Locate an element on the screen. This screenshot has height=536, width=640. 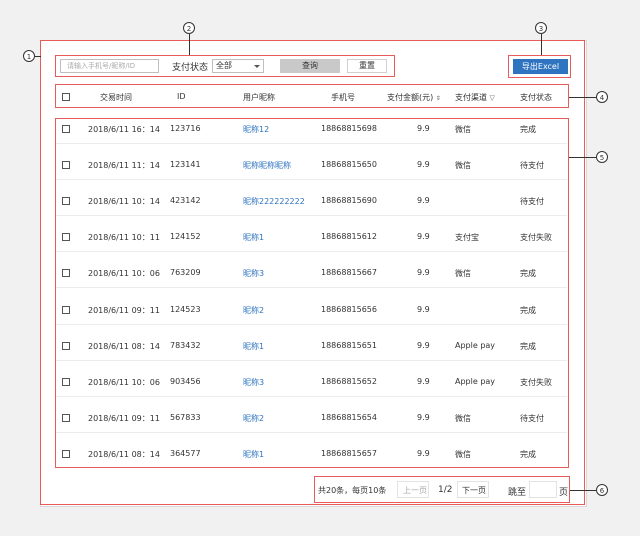
sort-icon: ⇕ is located at coordinates (438, 98).